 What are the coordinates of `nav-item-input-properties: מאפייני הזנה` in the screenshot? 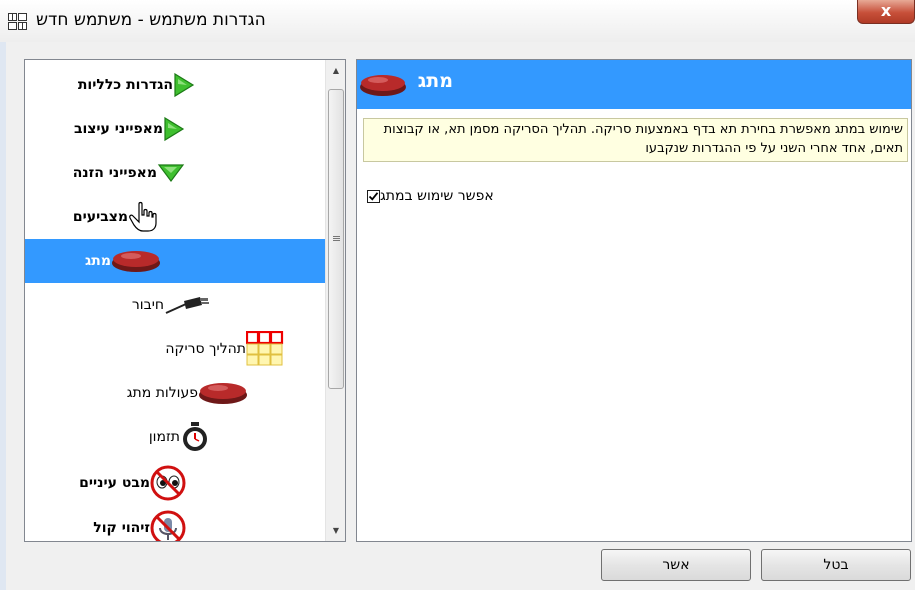 It's located at (131, 173).